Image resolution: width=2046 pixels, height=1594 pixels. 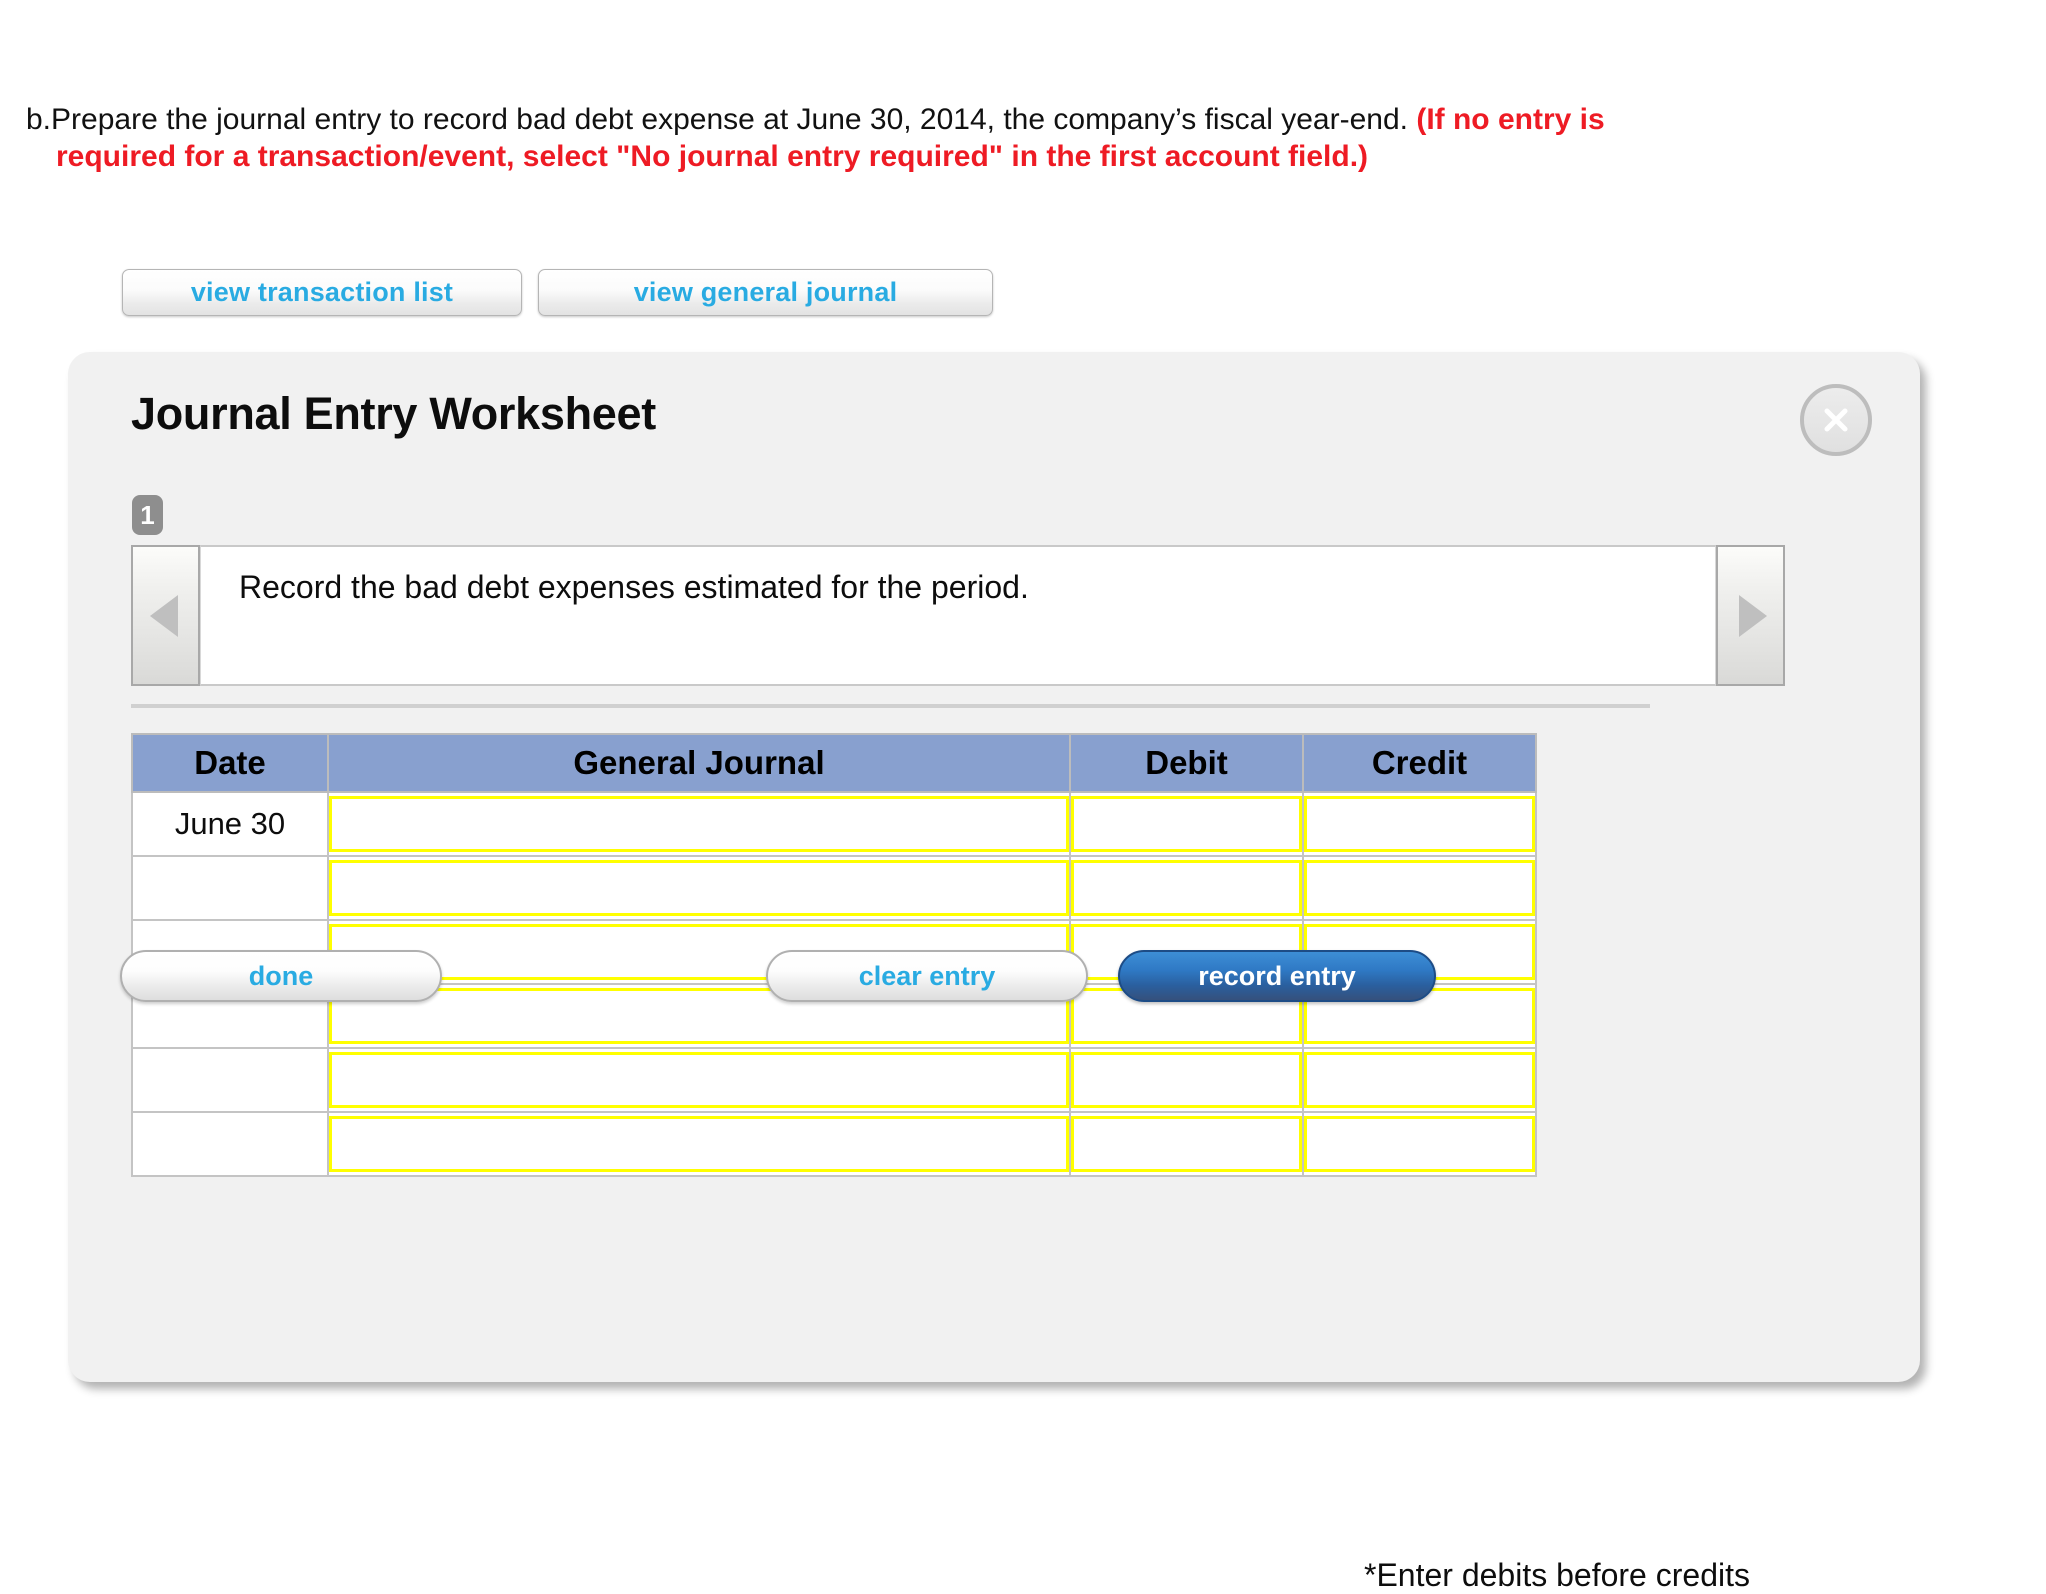 I want to click on clear-entry-button: clear entry, so click(x=927, y=976).